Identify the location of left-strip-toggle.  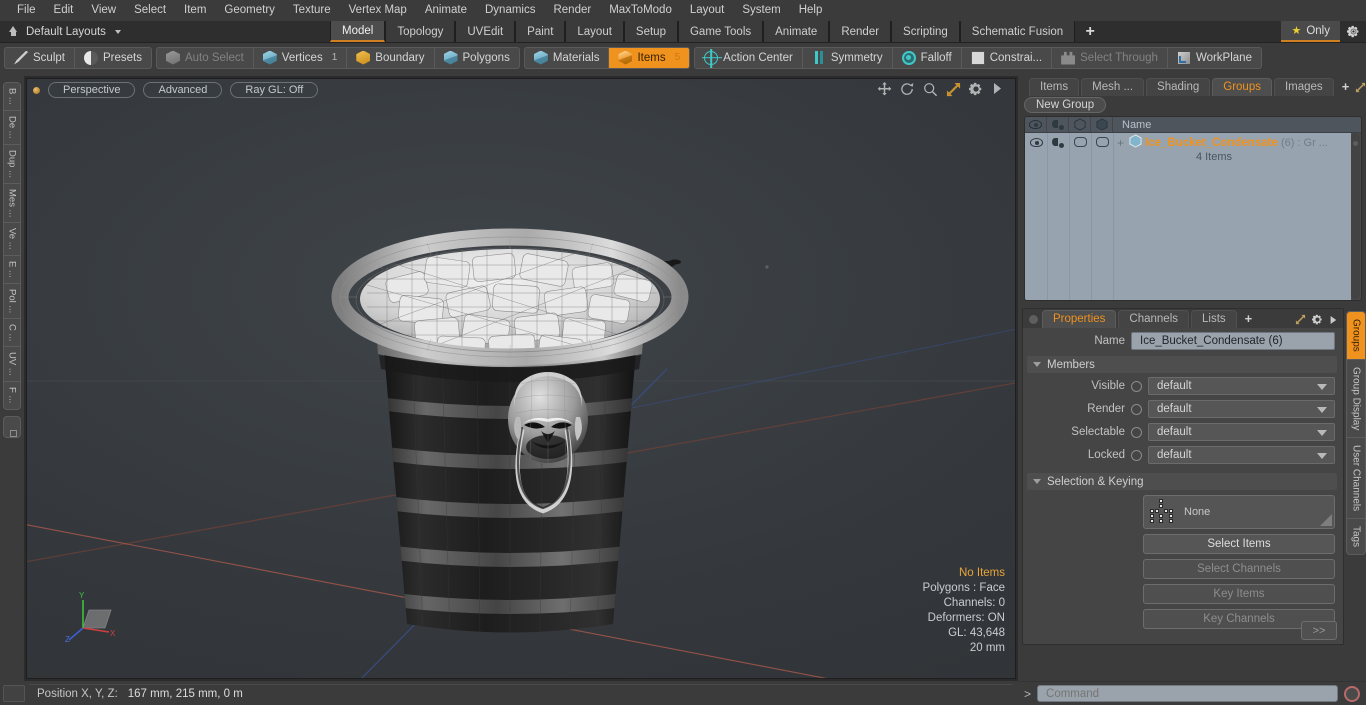
(12, 427).